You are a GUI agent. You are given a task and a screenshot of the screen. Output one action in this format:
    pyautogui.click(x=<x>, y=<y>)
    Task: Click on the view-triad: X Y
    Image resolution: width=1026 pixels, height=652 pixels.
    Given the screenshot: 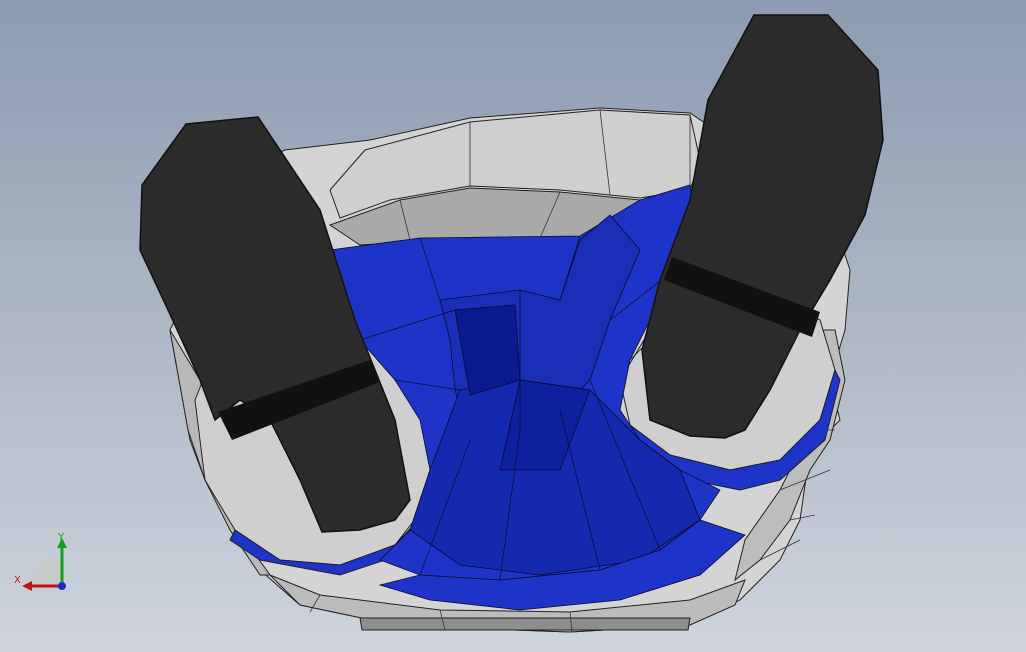 What is the action you would take?
    pyautogui.click(x=40, y=561)
    